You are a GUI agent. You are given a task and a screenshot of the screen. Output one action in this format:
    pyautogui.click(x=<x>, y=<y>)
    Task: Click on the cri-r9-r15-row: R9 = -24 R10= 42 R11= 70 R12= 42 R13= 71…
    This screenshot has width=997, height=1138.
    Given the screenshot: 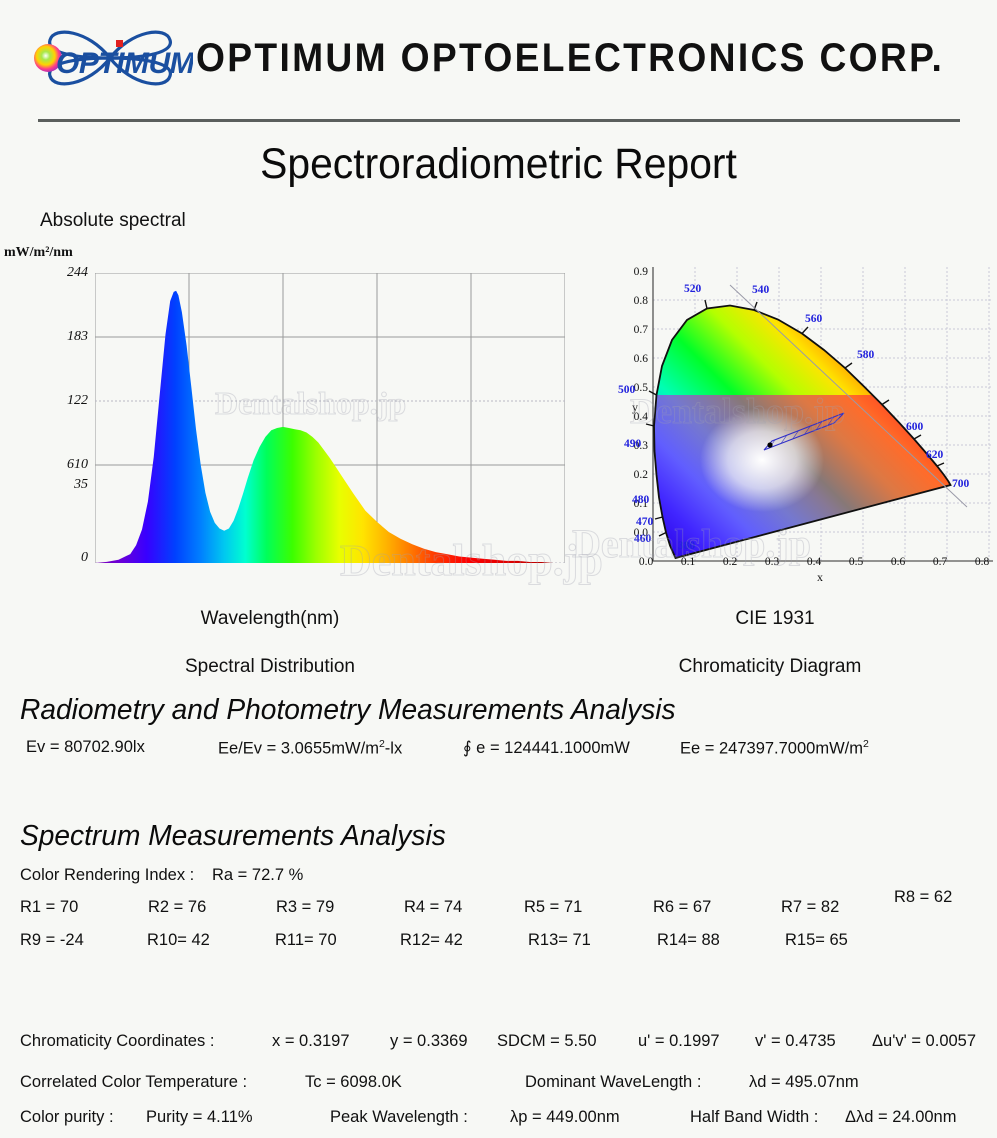 What is the action you would take?
    pyautogui.click(x=498, y=942)
    